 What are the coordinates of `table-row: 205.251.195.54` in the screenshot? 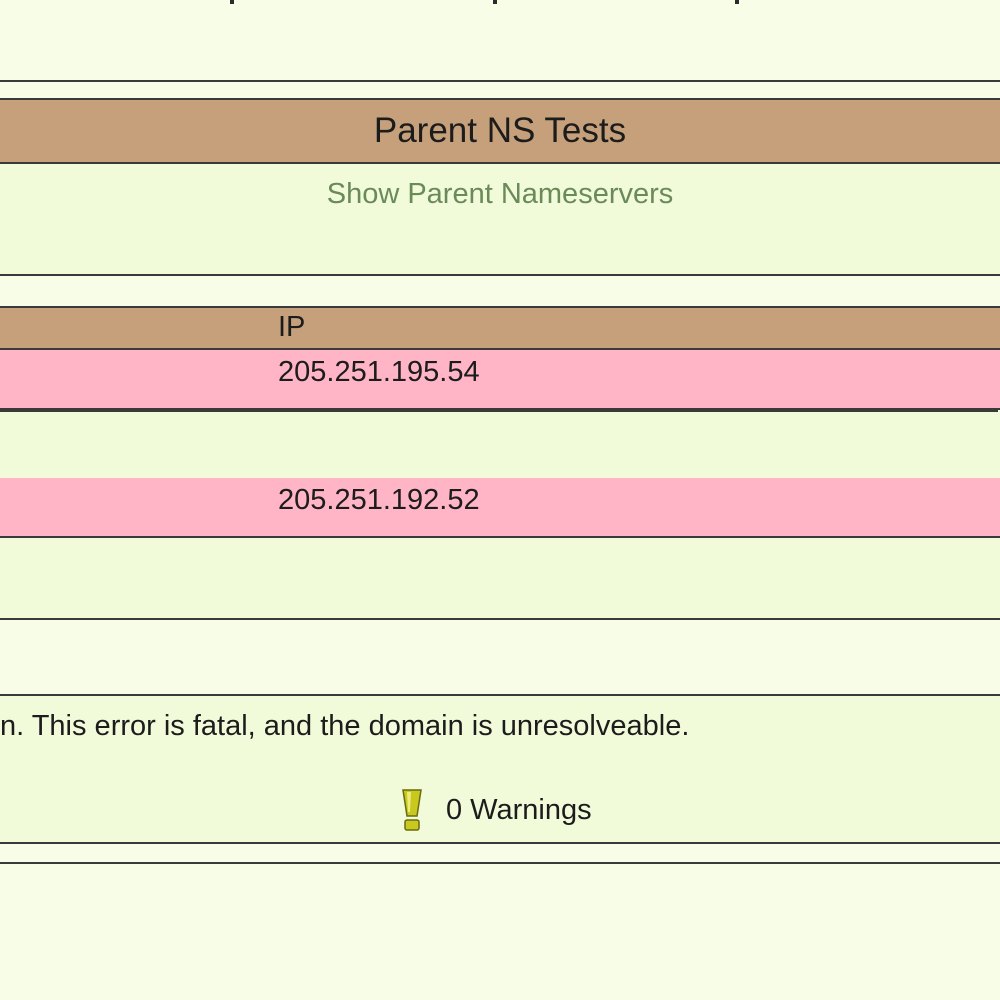 It's located at (500, 380).